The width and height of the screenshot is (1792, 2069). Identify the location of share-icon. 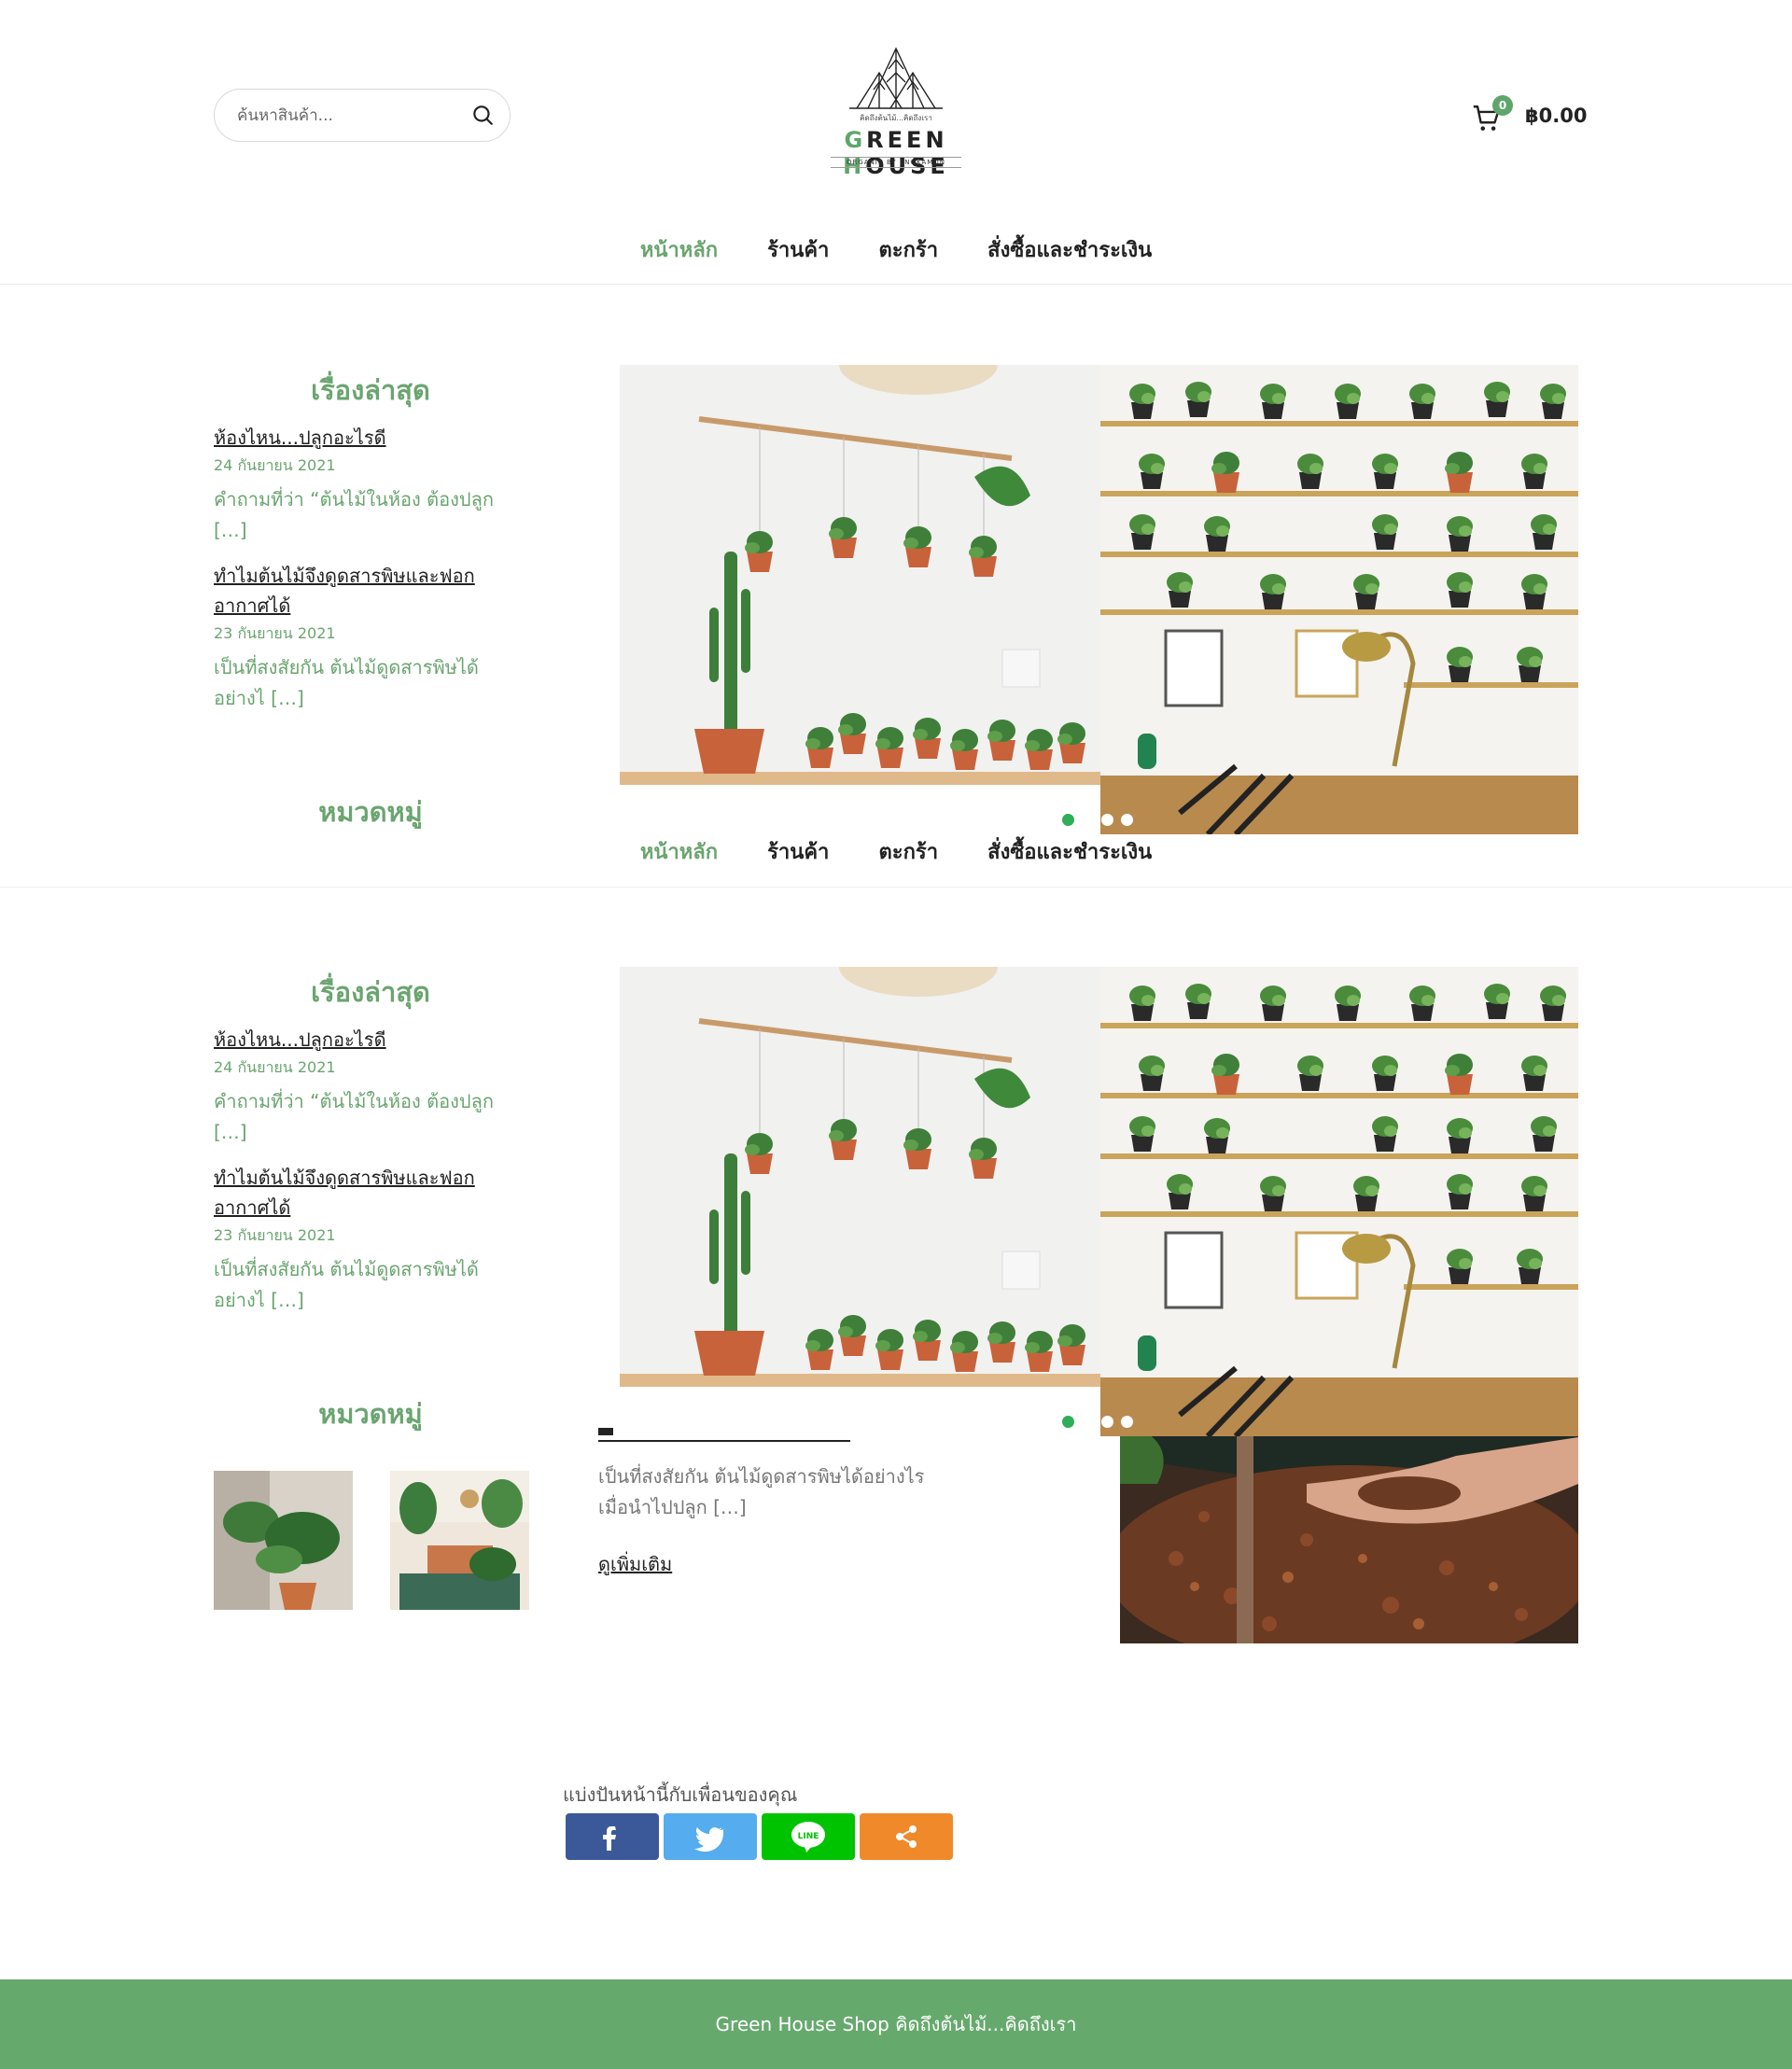
(906, 1836).